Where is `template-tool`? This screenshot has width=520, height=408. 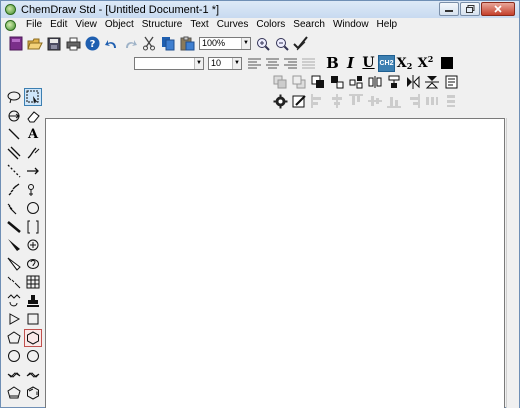
template-tool is located at coordinates (33, 301).